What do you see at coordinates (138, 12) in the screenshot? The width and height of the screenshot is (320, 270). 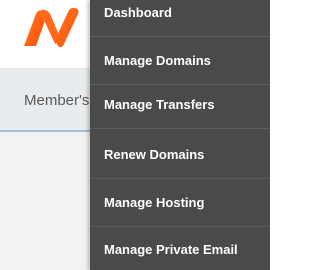 I see `menu-item-dashboard: Dashboard` at bounding box center [138, 12].